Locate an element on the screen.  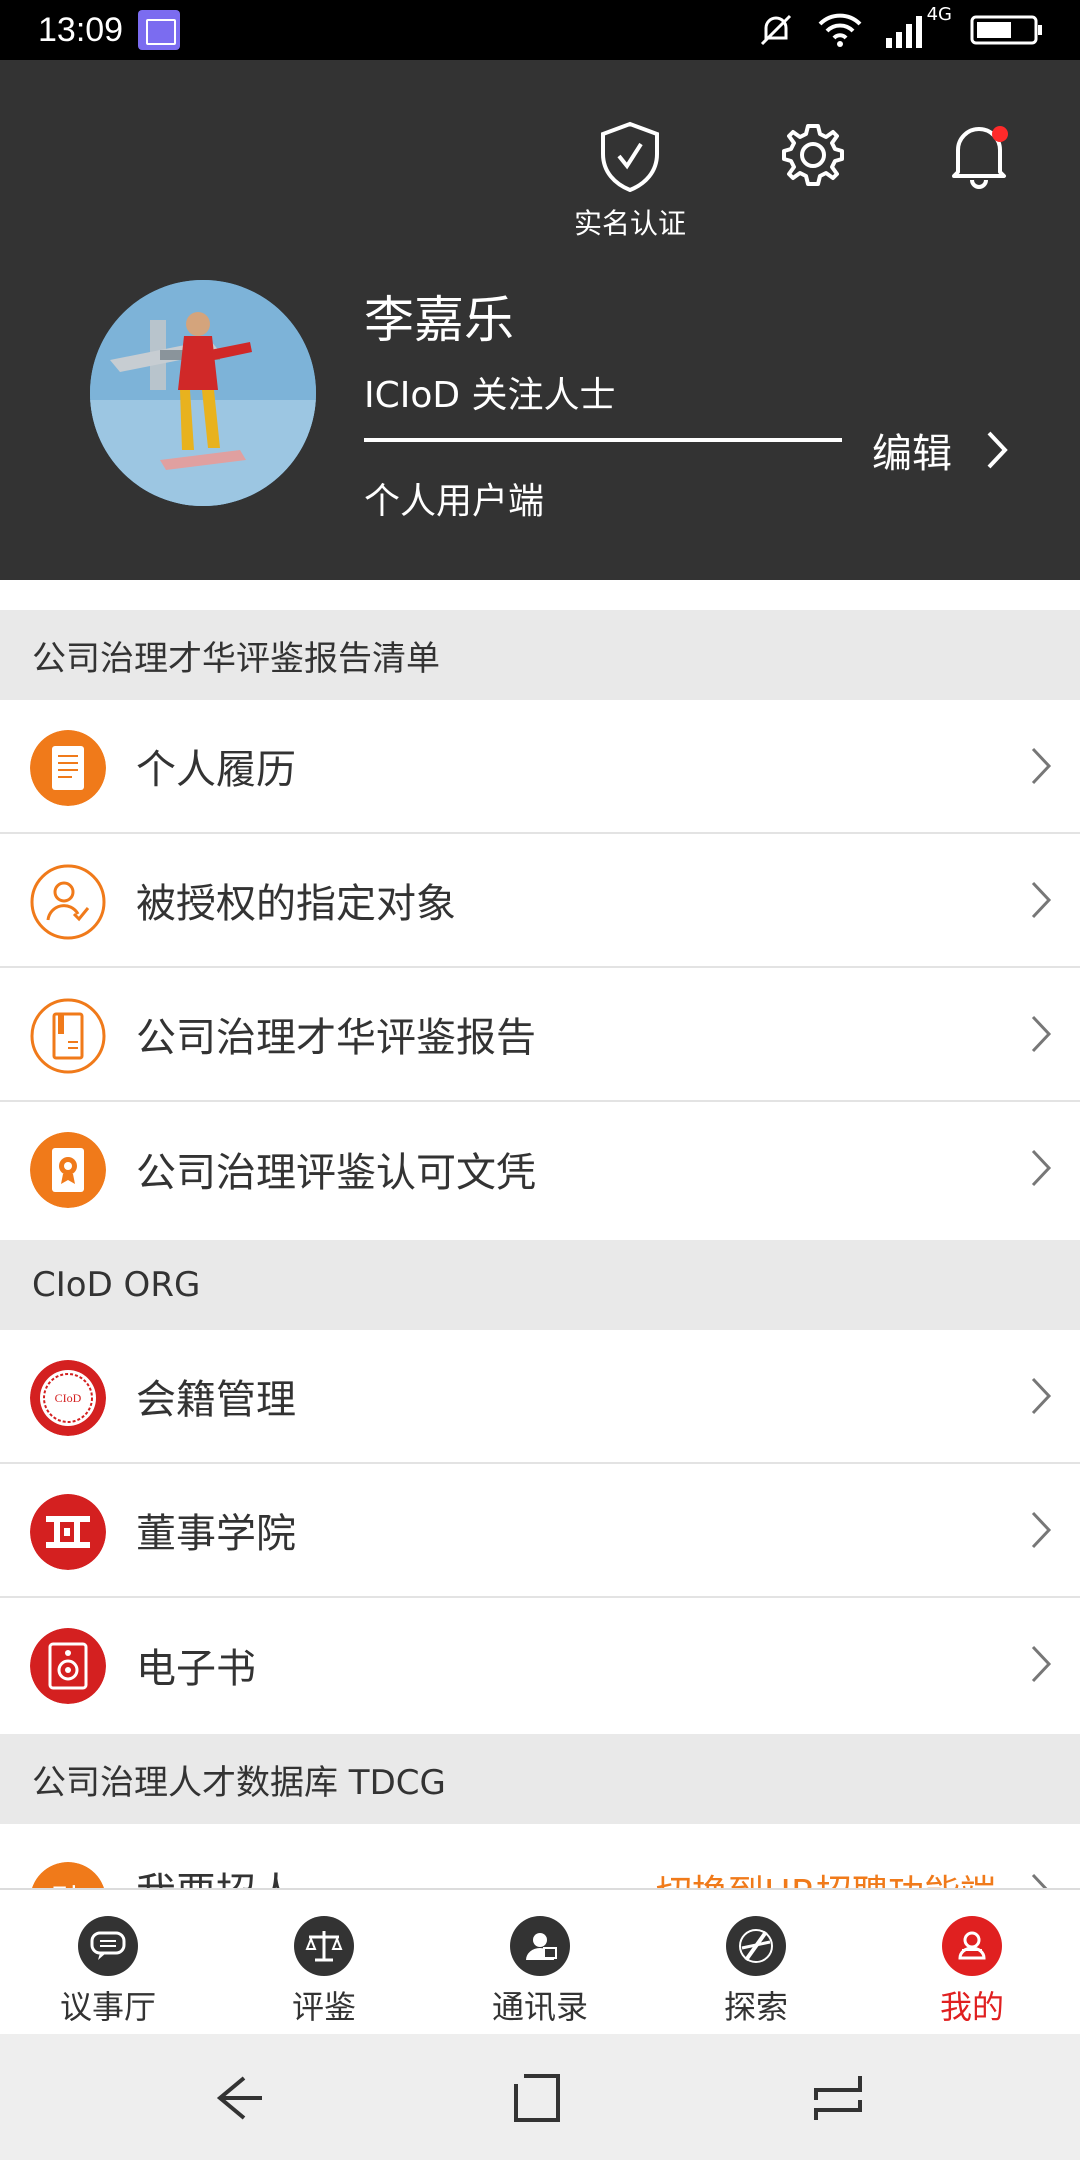
signal-icon is located at coordinates (904, 32).